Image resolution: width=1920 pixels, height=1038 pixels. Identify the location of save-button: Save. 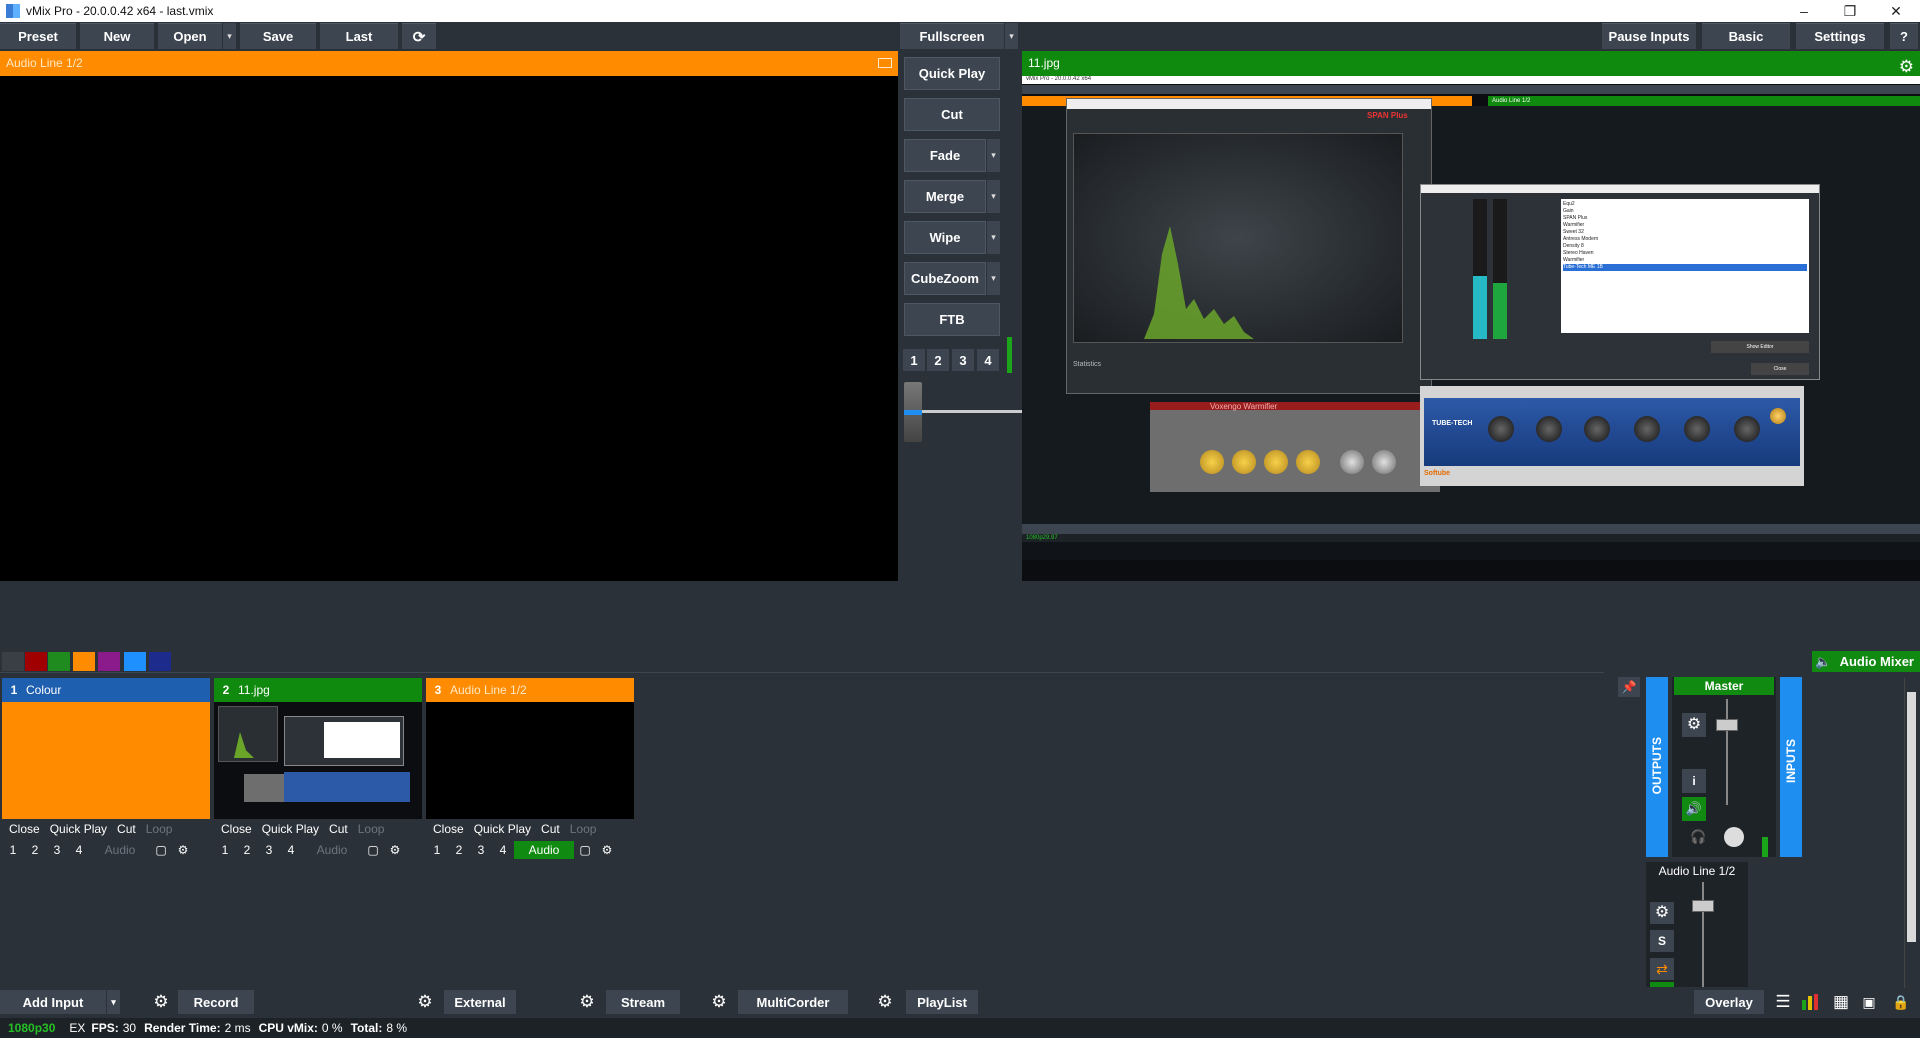
(278, 36).